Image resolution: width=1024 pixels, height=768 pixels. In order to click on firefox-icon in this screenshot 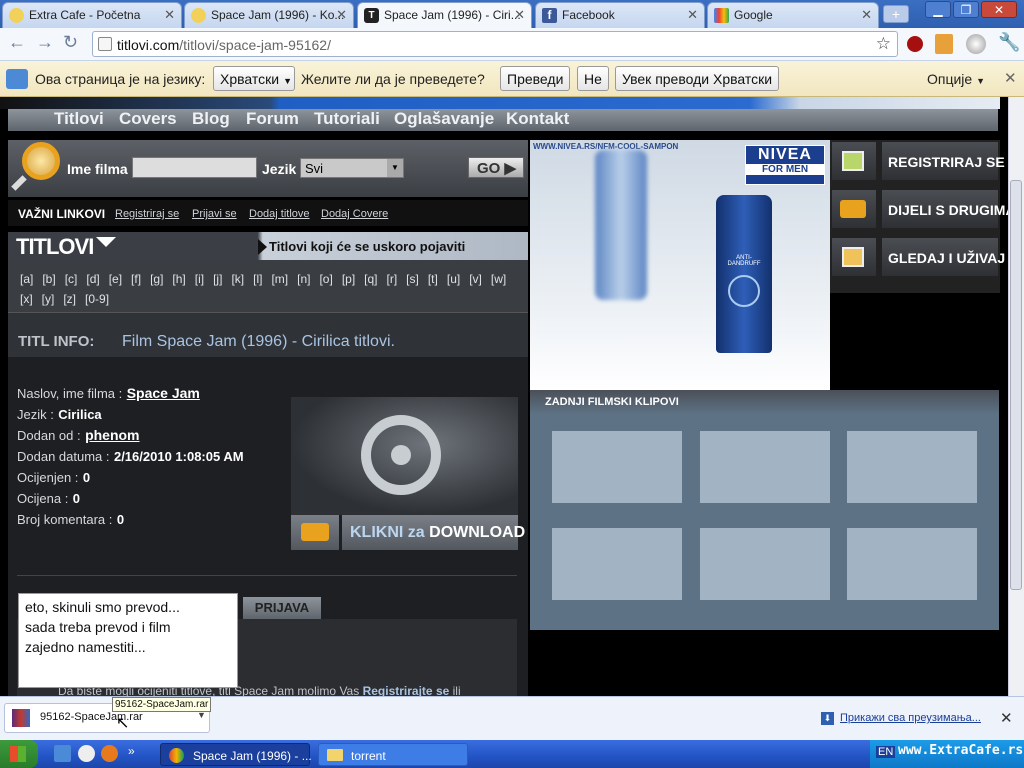, I will do `click(109, 753)`.